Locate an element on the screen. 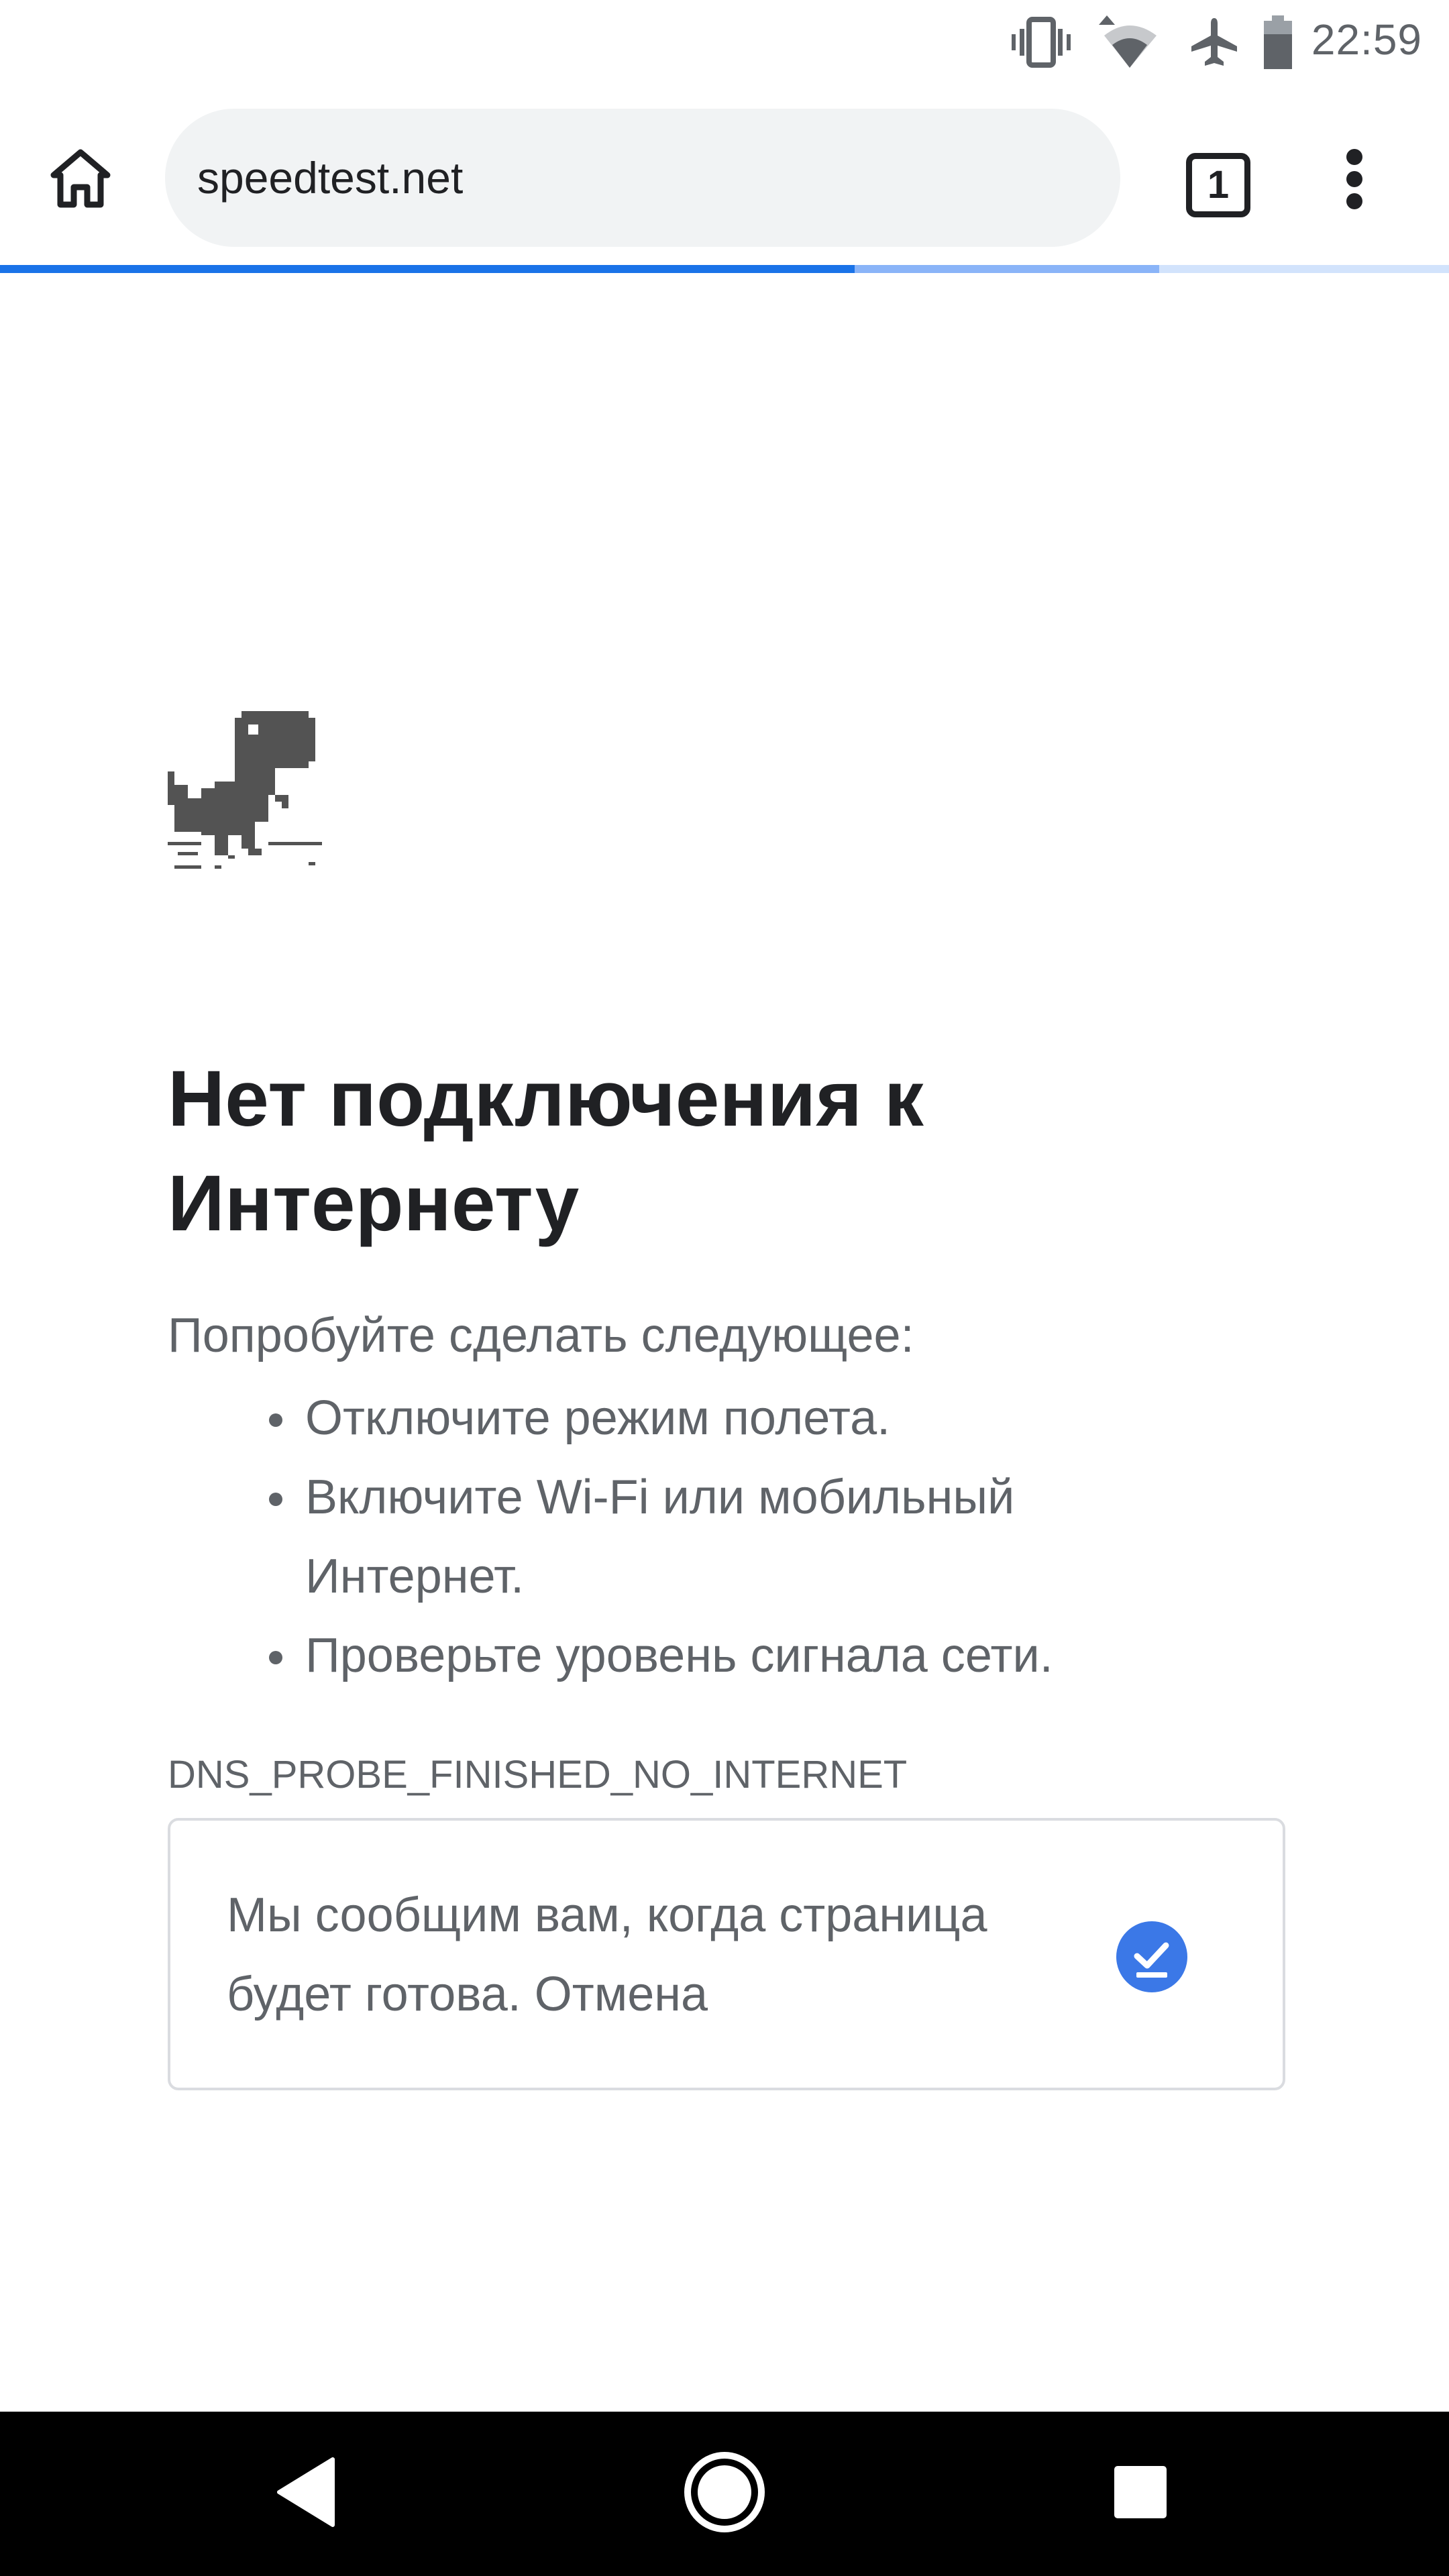 The height and width of the screenshot is (2576, 1449). home-button is located at coordinates (80, 178).